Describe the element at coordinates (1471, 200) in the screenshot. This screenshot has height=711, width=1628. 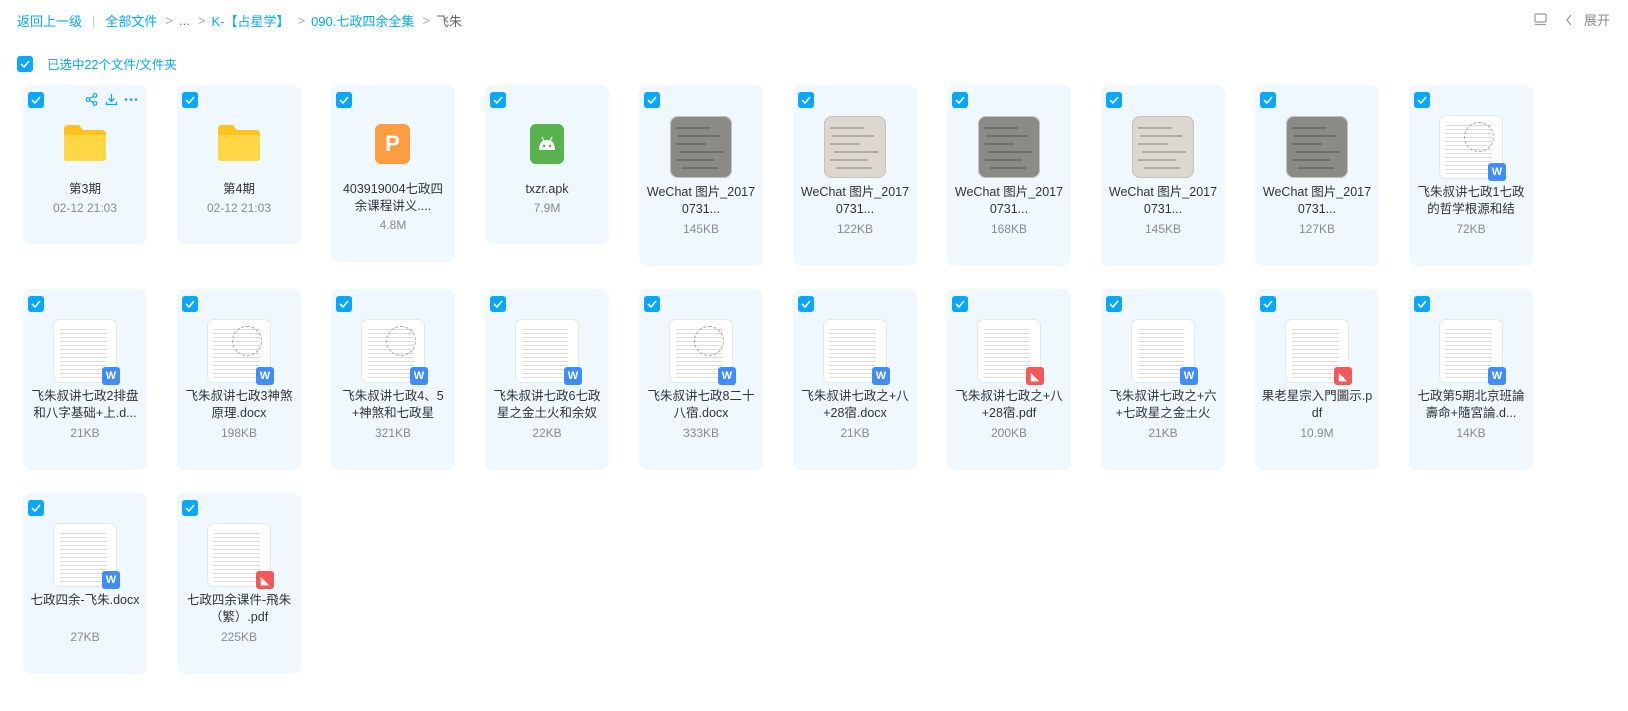
I see `file-name: 飞朱叔讲七政1七政的哲学根源和结` at that location.